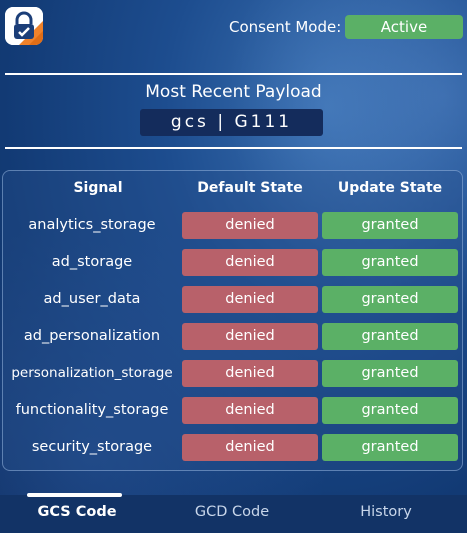 The height and width of the screenshot is (533, 467). What do you see at coordinates (92, 410) in the screenshot?
I see `signal-name: functionality_storage` at bounding box center [92, 410].